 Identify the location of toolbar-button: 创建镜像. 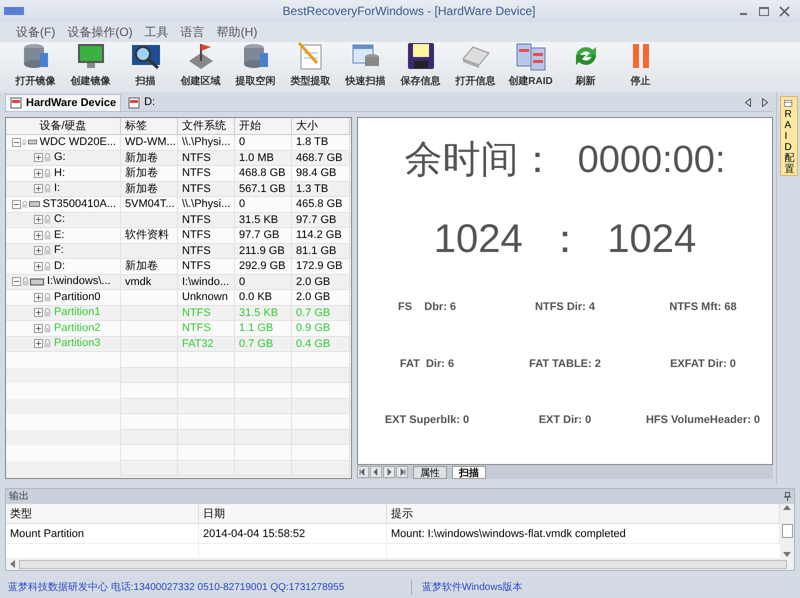
(90, 65).